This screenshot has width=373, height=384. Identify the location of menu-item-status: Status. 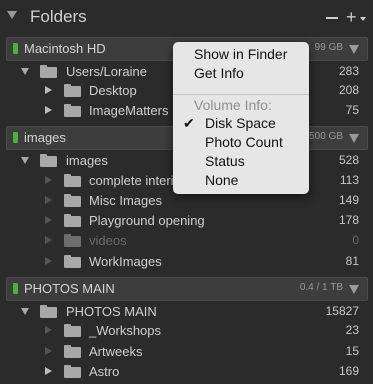
(225, 161).